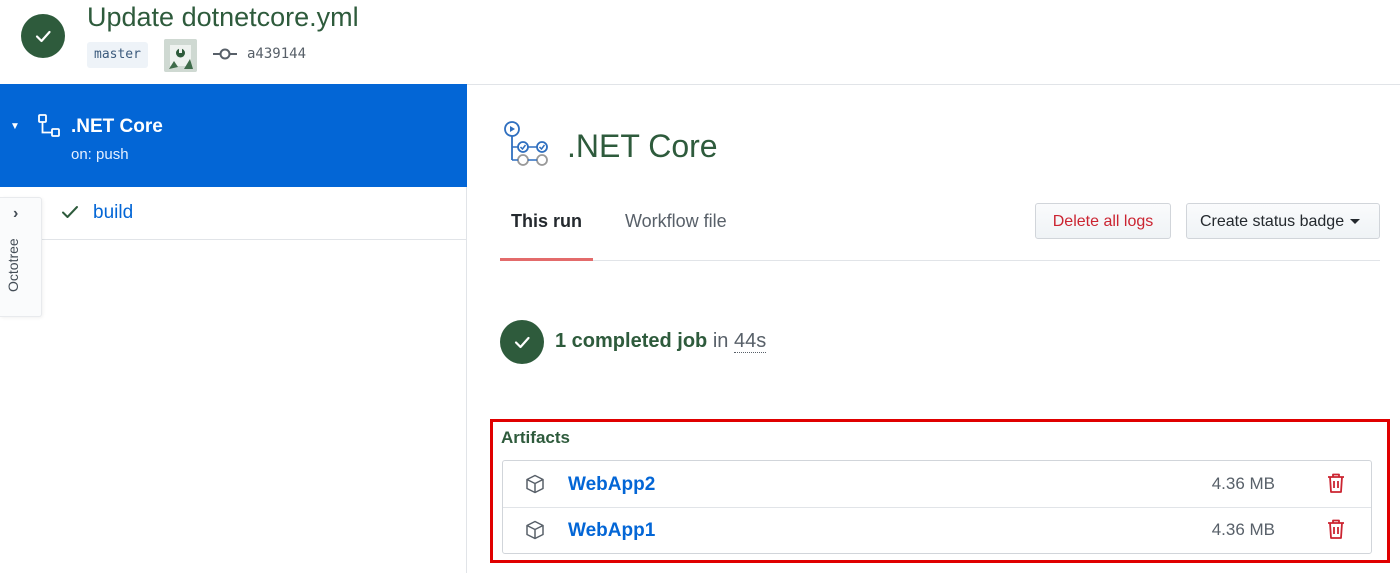 Image resolution: width=1400 pixels, height=573 pixels. I want to click on artifact-link: WebApp1, so click(611, 531).